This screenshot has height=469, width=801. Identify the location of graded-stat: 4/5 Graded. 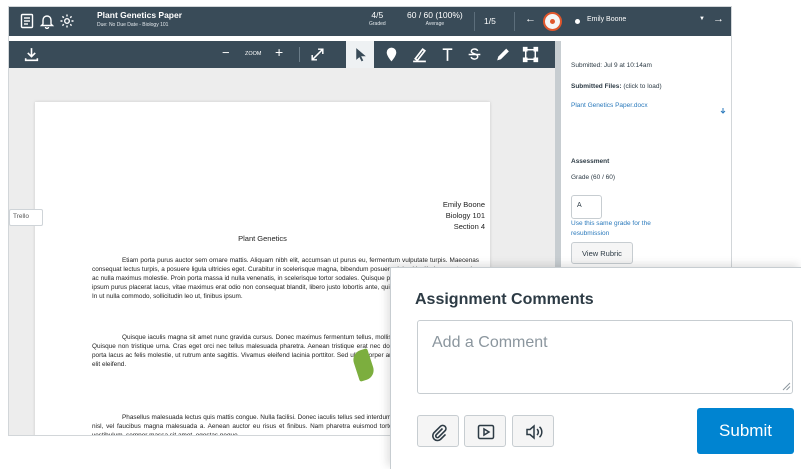
(377, 18).